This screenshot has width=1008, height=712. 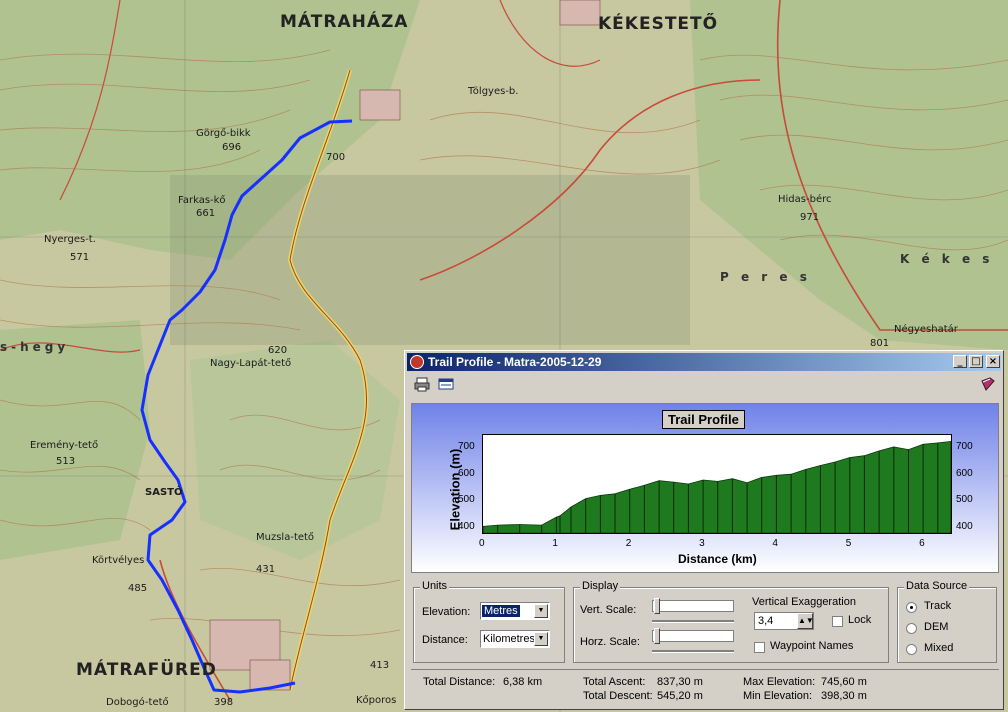 What do you see at coordinates (704, 362) in the screenshot?
I see `title-bar: Trail Profile - Matra-2005-12-29 _ □ ×` at bounding box center [704, 362].